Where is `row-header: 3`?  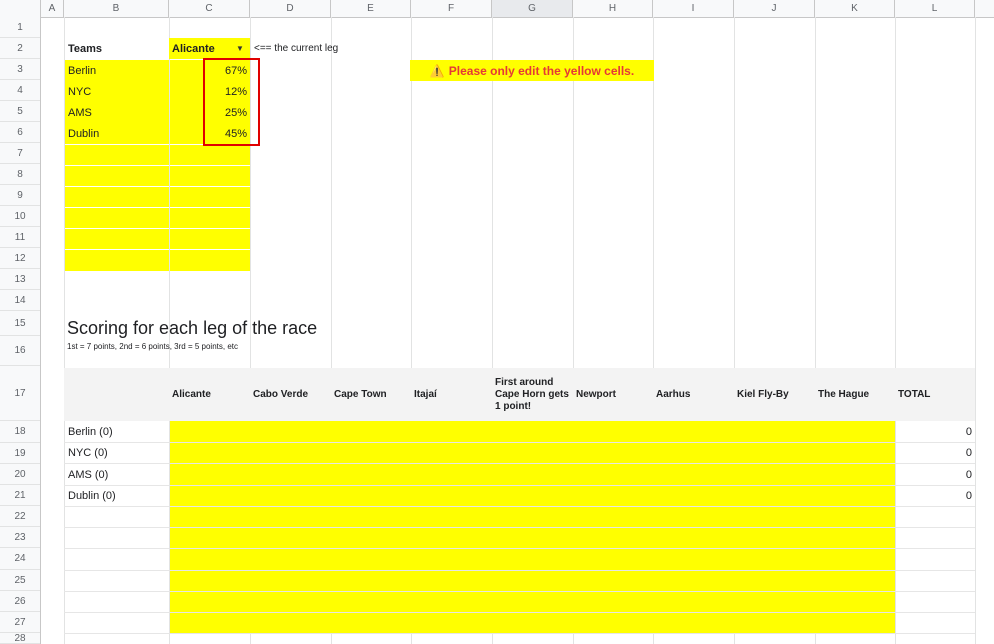 row-header: 3 is located at coordinates (20, 69).